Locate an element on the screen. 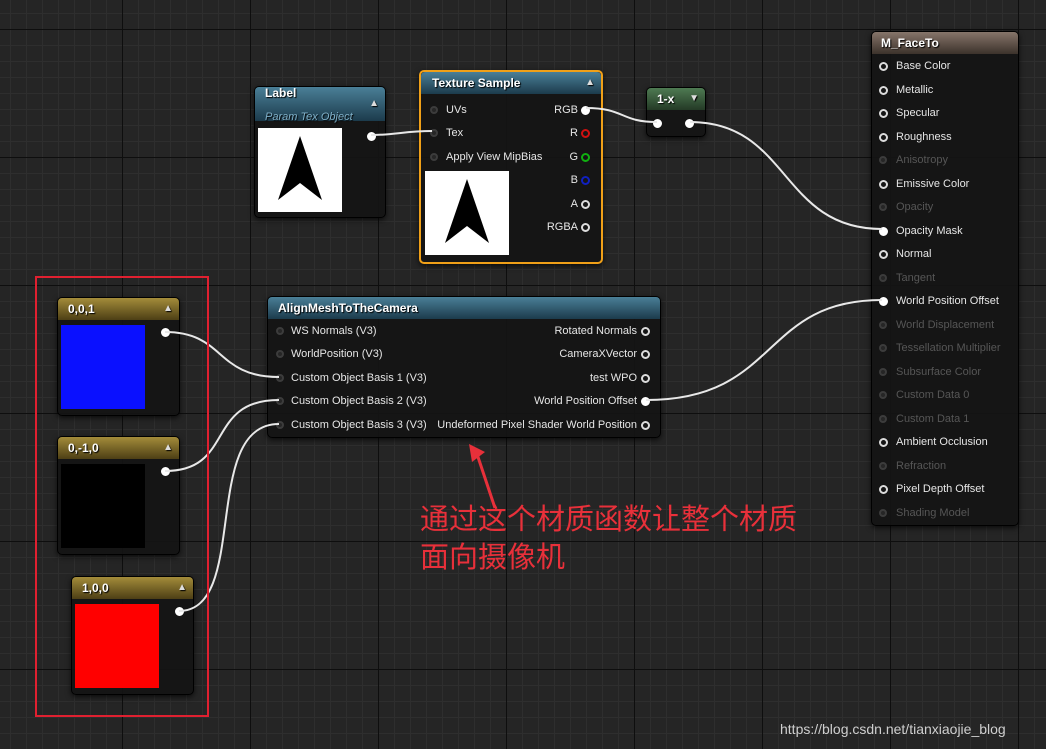 The height and width of the screenshot is (749, 1046). b-output-pin is located at coordinates (585, 180).